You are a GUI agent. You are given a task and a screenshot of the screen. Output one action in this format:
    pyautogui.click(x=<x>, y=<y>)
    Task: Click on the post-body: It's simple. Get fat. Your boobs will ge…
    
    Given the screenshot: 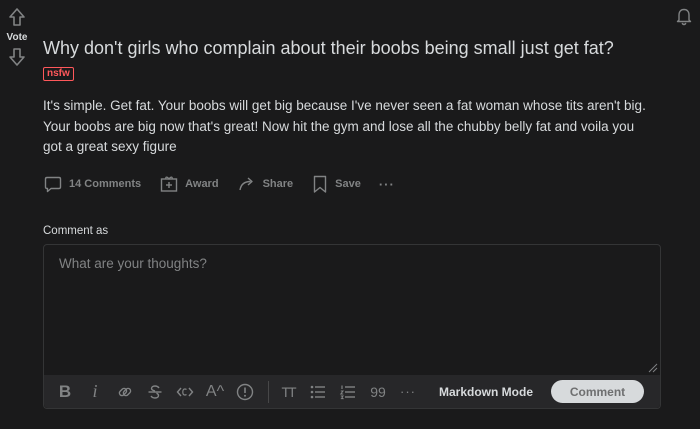 What is the action you would take?
    pyautogui.click(x=363, y=127)
    